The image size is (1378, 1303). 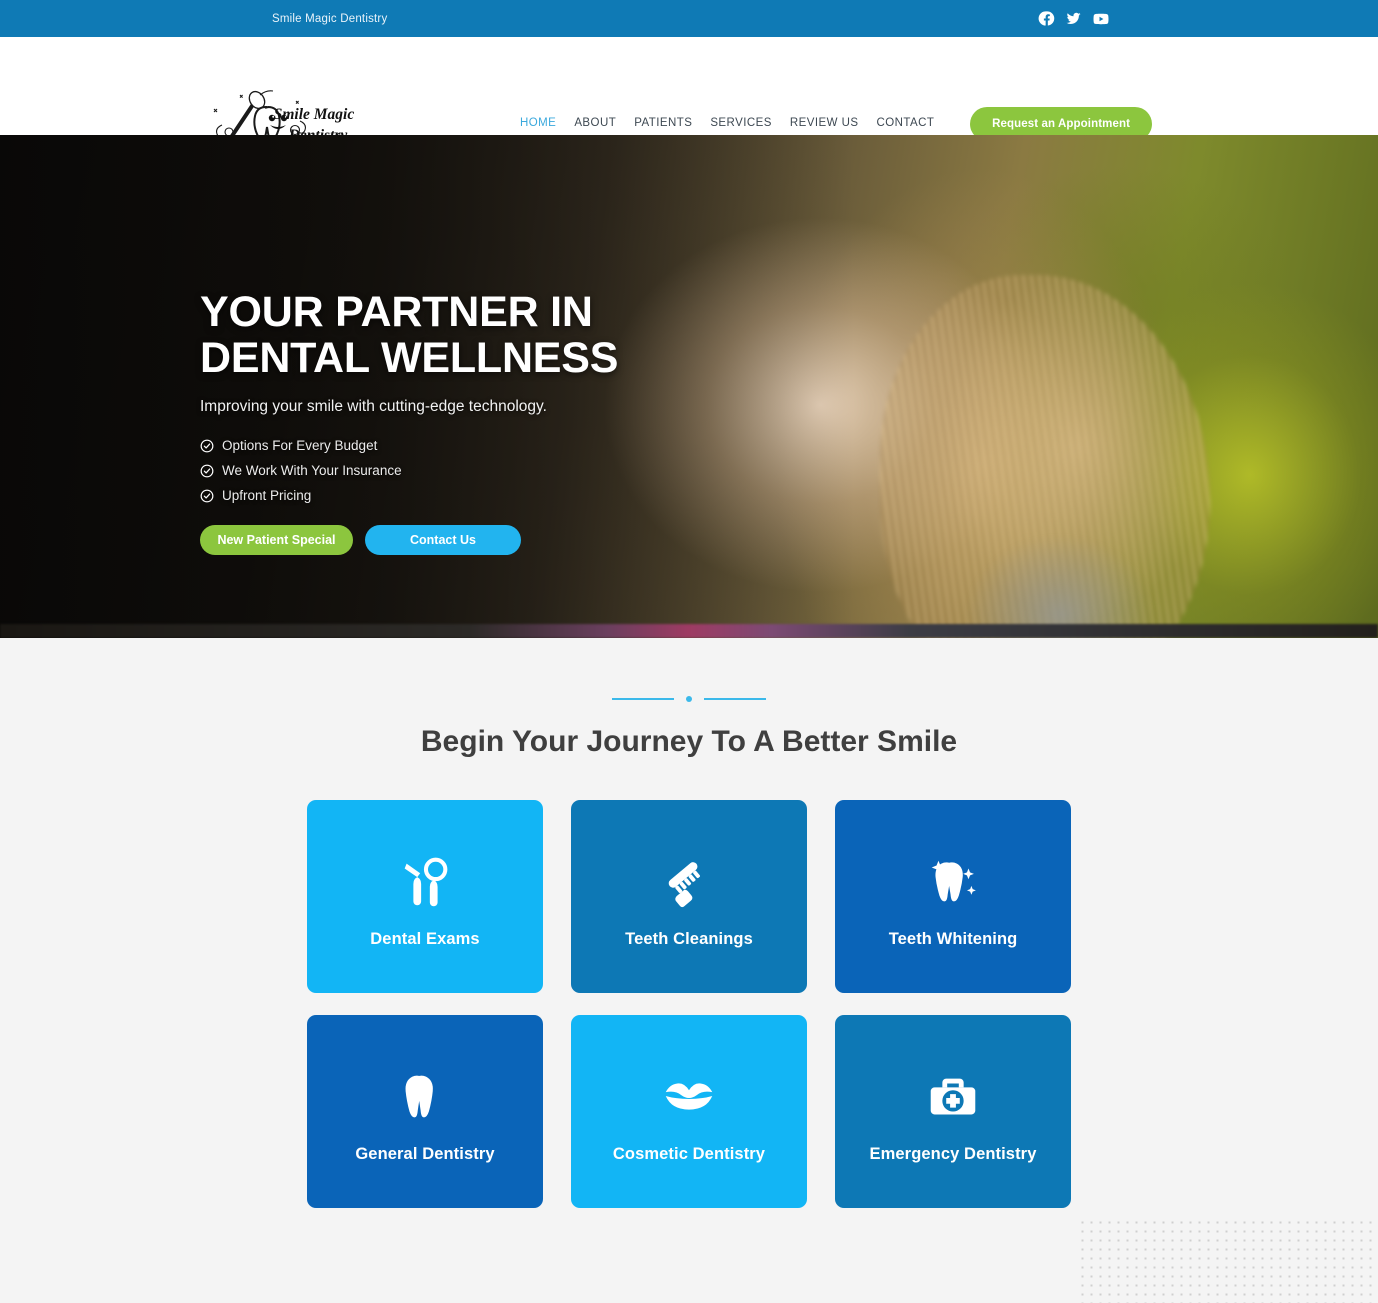 I want to click on social-links, so click(x=1074, y=19).